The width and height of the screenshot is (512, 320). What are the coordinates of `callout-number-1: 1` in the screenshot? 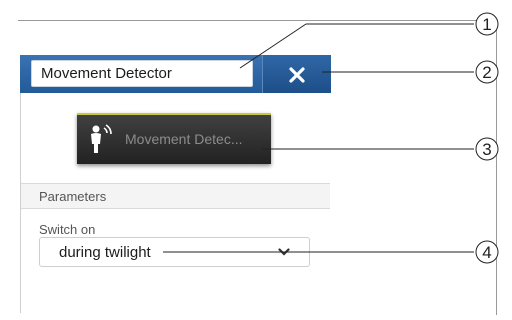 It's located at (486, 24).